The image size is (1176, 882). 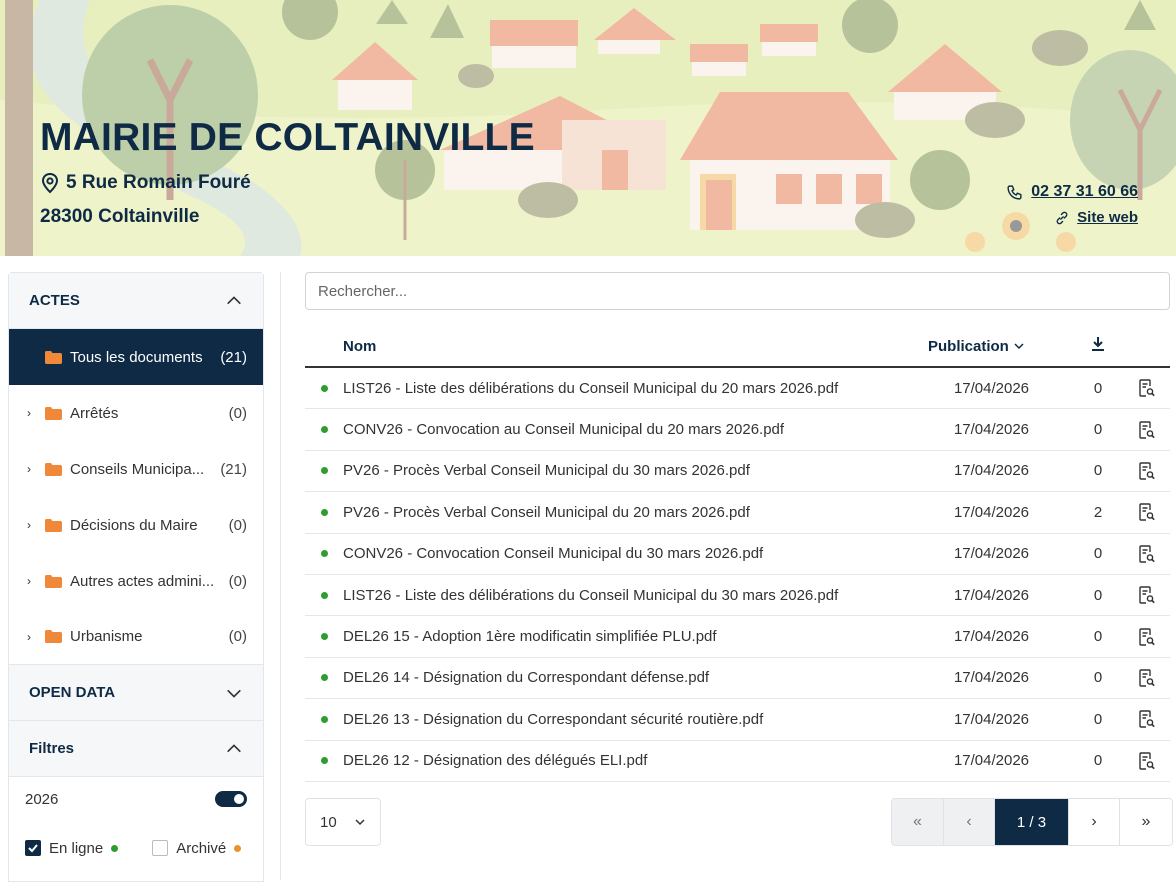 I want to click on column-header-publication-label: Publication, so click(x=968, y=346).